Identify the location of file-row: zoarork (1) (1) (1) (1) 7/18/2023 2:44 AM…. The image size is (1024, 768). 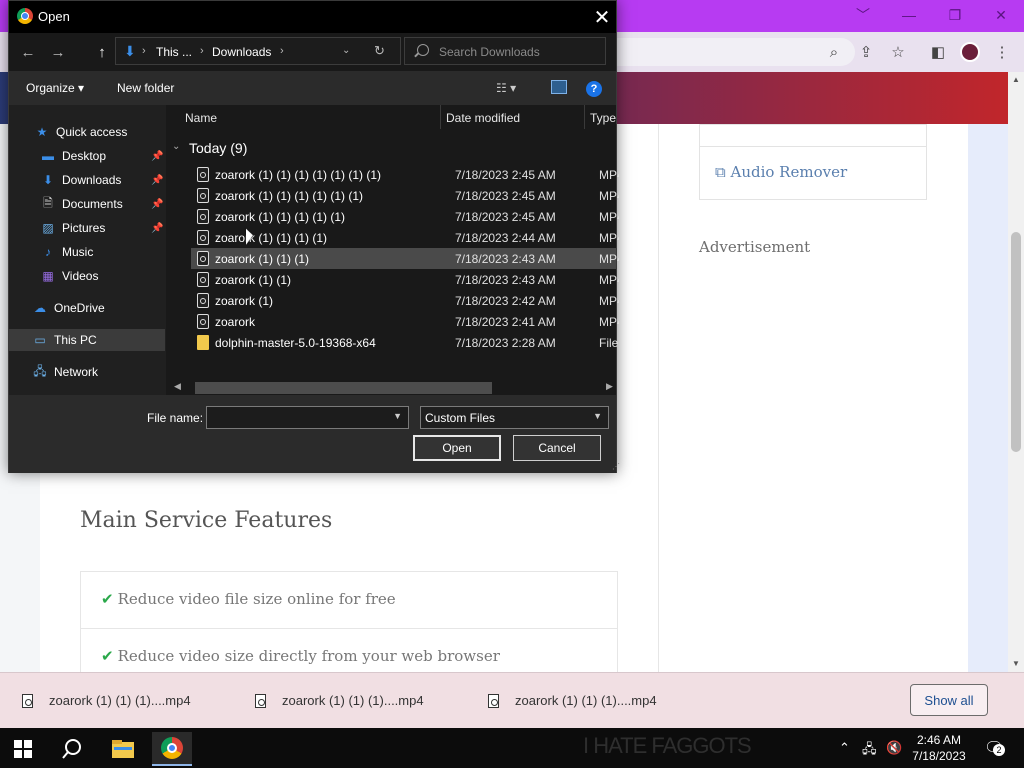
(405, 237).